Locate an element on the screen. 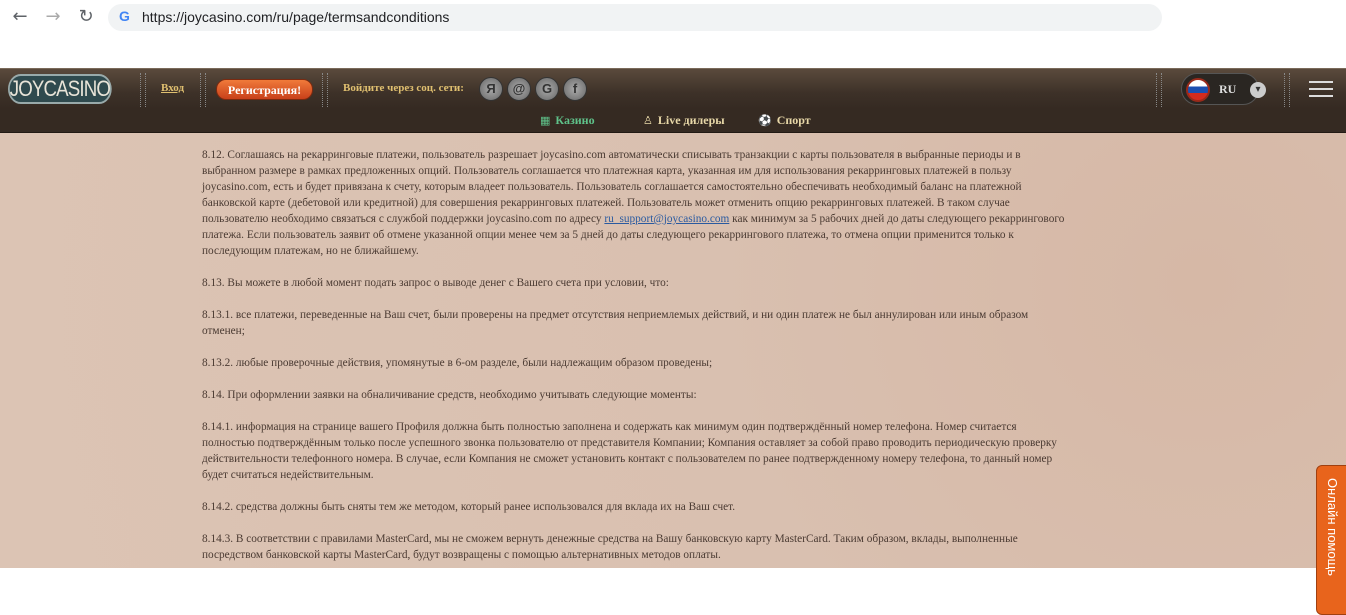  tab-casino: ▦ Казино is located at coordinates (567, 120).